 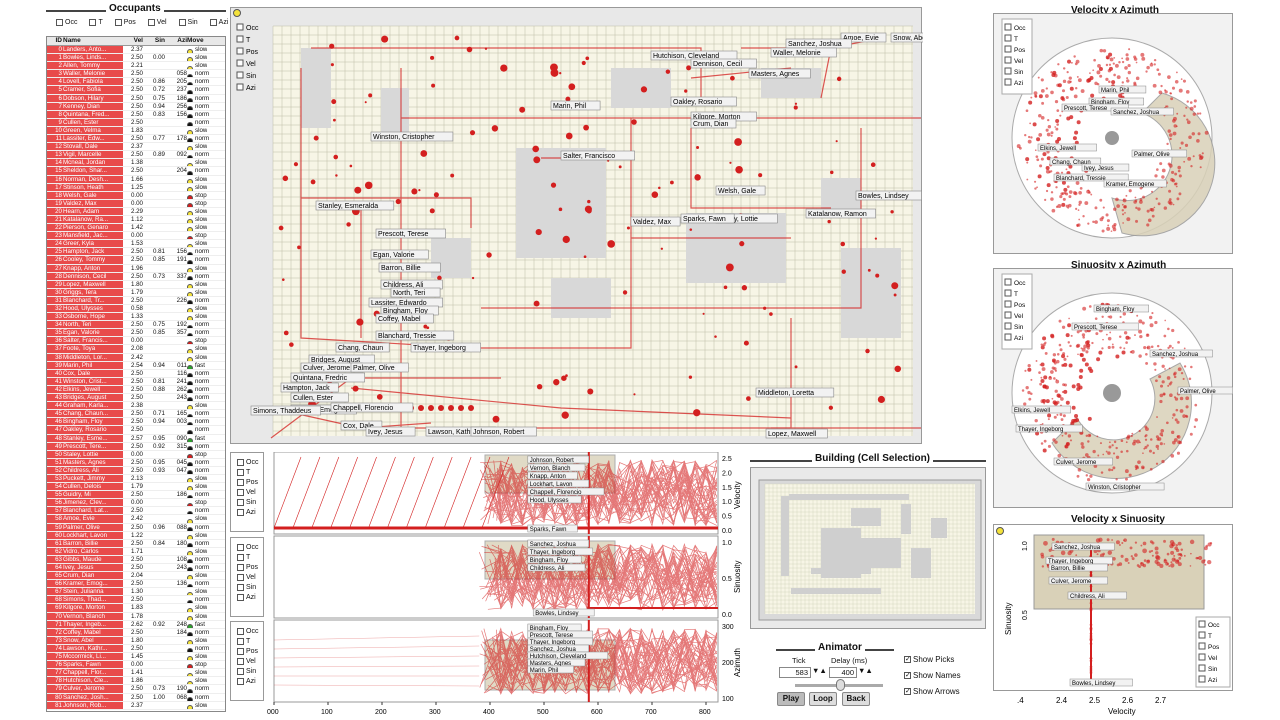 I want to click on table-row: 75 Mccormick, Li... 1.45 slow, so click(x=136, y=657).